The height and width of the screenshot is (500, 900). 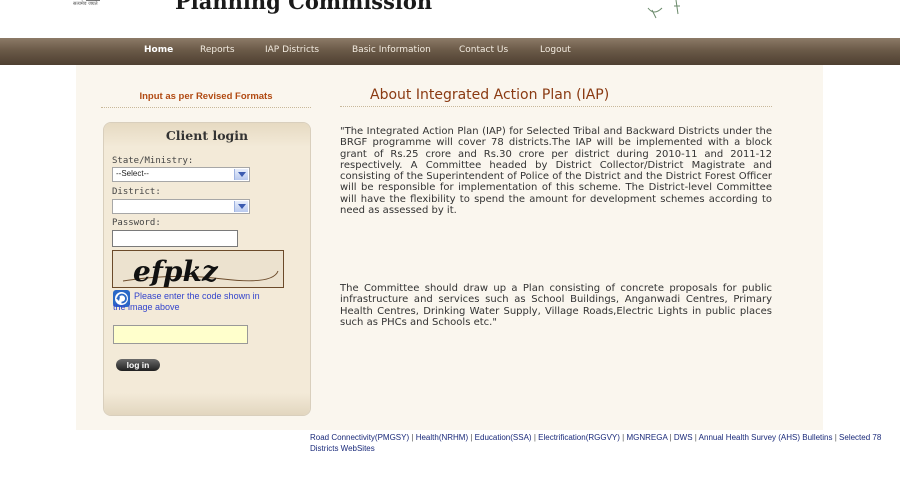 I want to click on captcha-icon: efpkz, so click(x=200, y=271).